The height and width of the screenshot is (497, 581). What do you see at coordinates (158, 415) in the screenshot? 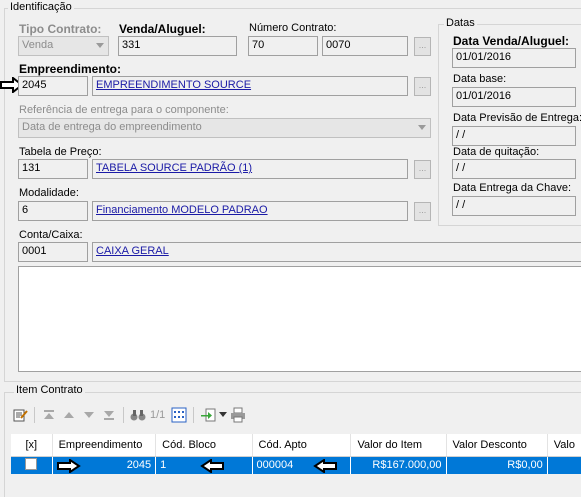
I see `pager-label: 1/1` at bounding box center [158, 415].